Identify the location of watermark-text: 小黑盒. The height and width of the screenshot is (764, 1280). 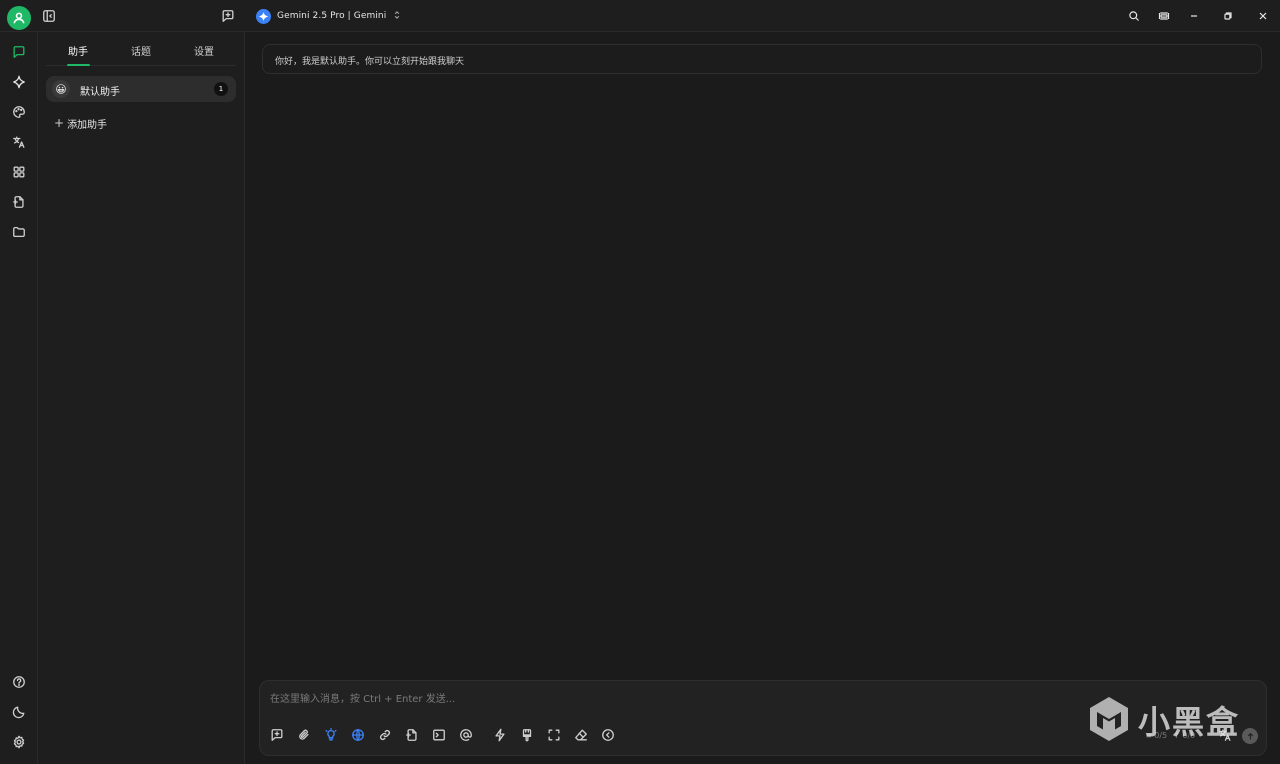
(1189, 722).